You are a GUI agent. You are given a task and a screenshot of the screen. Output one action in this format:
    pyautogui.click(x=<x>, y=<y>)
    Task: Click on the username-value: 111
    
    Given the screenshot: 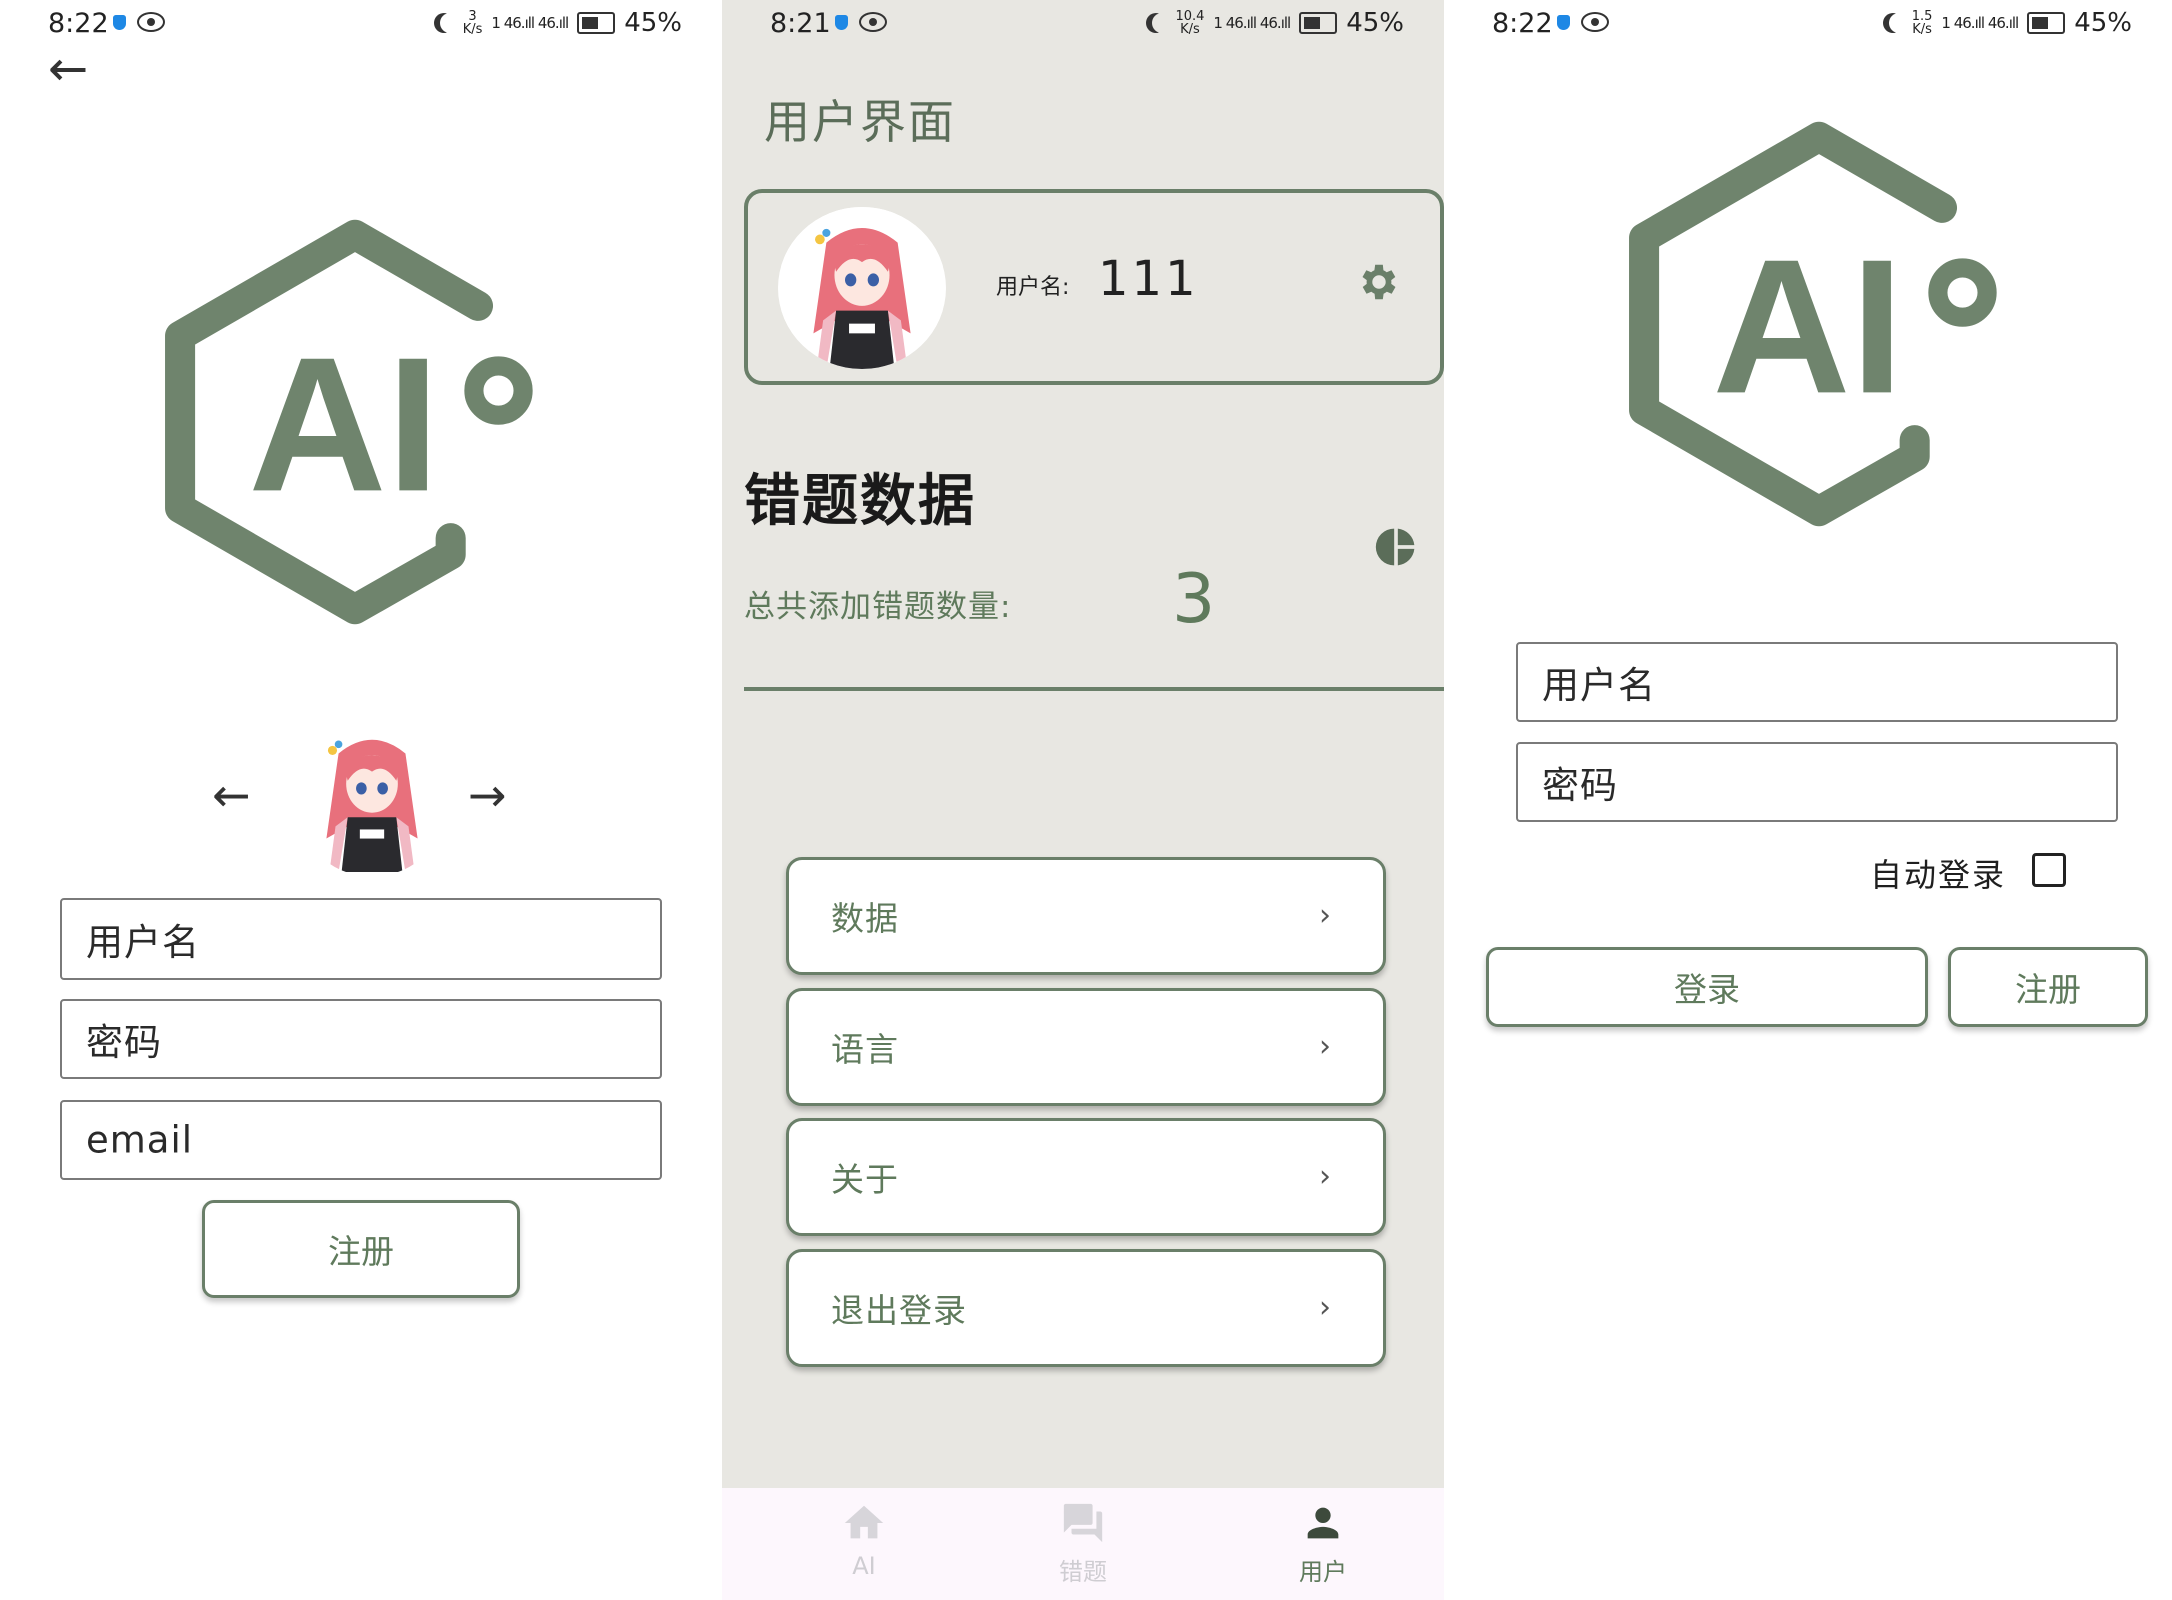 What is the action you would take?
    pyautogui.click(x=1148, y=279)
    